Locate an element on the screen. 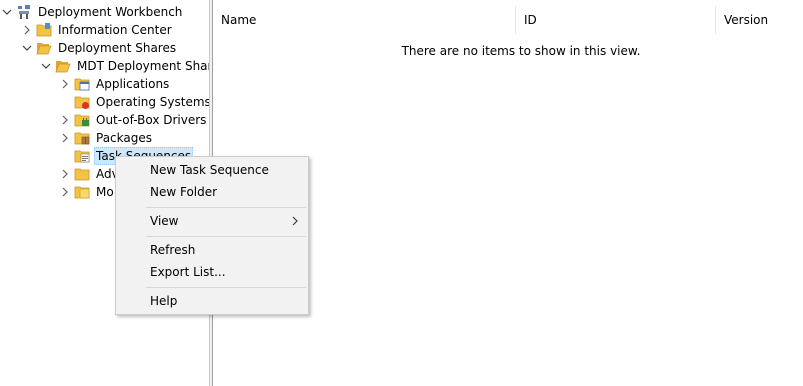 The width and height of the screenshot is (803, 386). tree-node-monitoring: Mo is located at coordinates (87, 192).